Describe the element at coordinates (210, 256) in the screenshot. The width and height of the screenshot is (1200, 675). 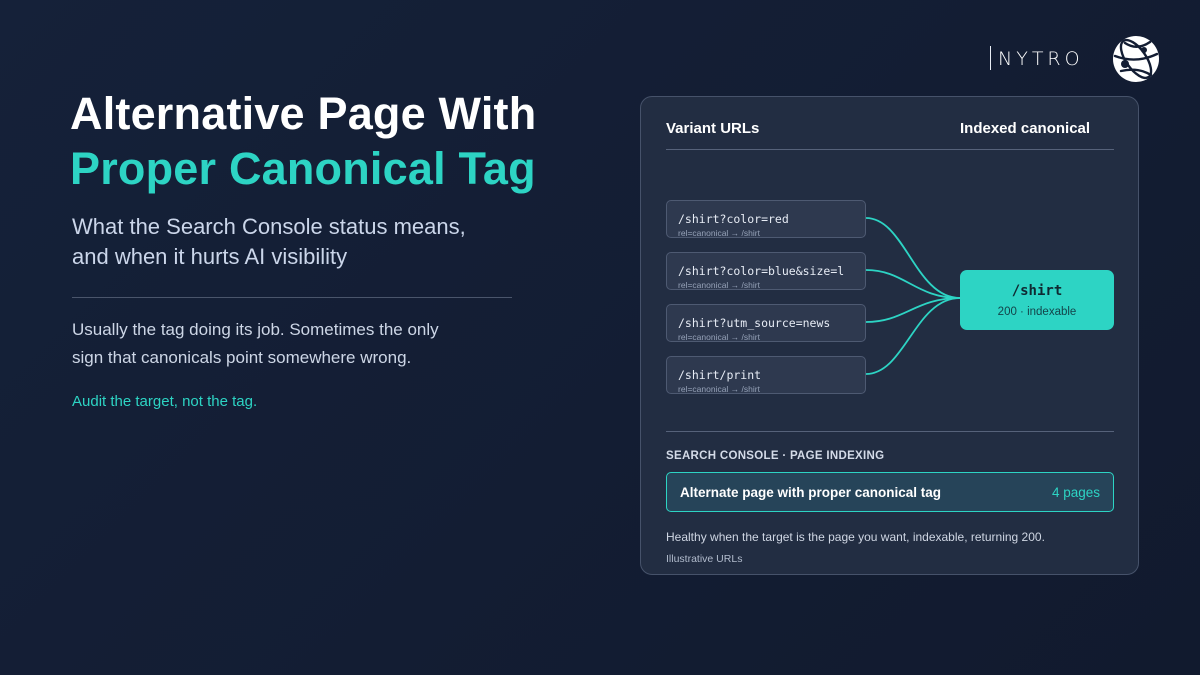
I see `subtitle-line2: and when it hurts AI visibility` at that location.